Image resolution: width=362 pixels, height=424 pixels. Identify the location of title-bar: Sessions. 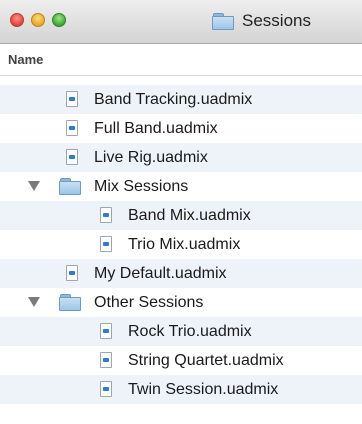
(181, 22).